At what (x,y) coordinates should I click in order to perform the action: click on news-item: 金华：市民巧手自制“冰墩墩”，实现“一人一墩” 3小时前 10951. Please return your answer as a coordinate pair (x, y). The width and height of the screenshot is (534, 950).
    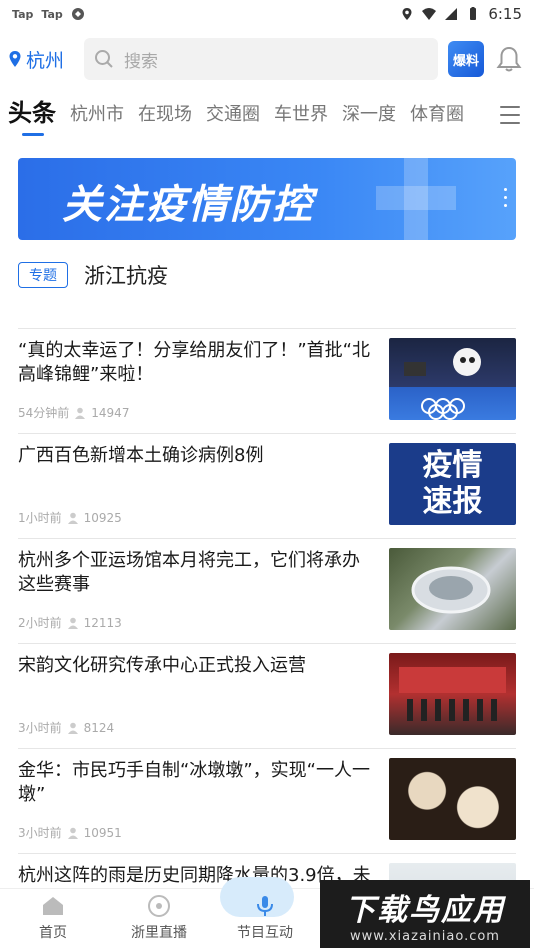
    Looking at the image, I should click on (267, 800).